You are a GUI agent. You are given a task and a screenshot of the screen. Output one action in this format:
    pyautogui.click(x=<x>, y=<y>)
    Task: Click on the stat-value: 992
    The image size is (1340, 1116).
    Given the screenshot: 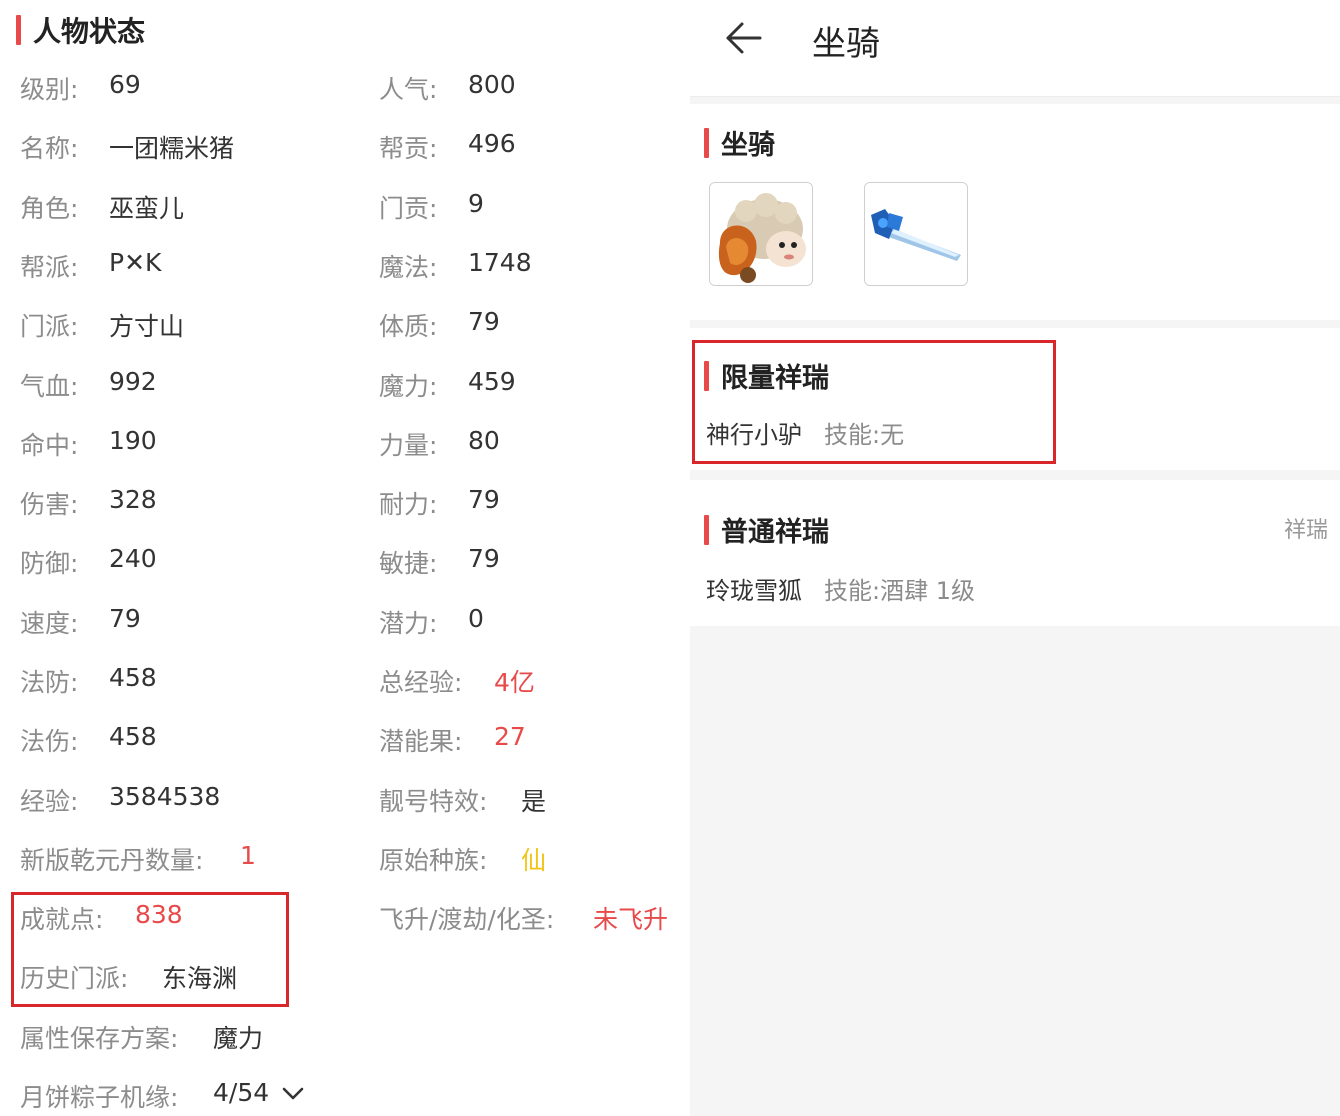 What is the action you would take?
    pyautogui.click(x=133, y=381)
    